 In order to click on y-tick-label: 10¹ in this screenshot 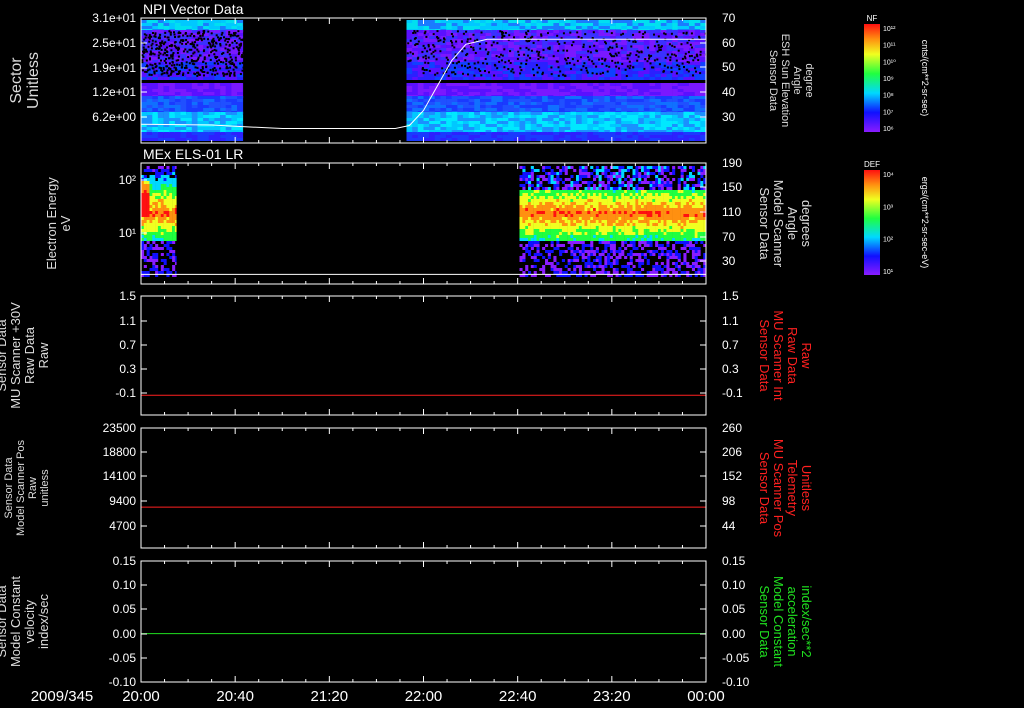, I will do `click(127, 233)`.